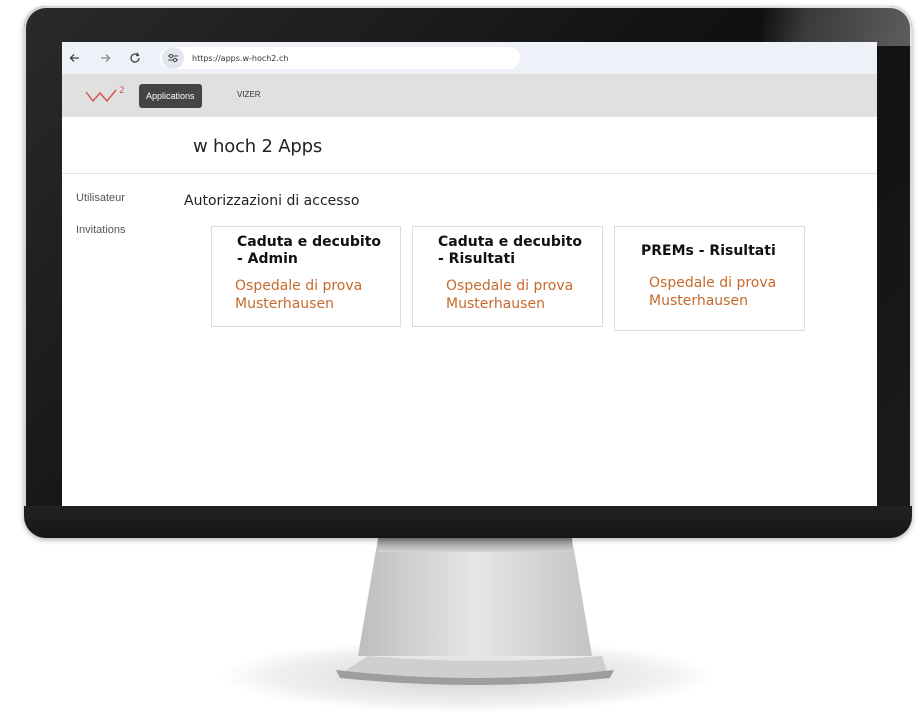  Describe the element at coordinates (101, 198) in the screenshot. I see `side-item-utilisateur: Utilisateur` at that location.